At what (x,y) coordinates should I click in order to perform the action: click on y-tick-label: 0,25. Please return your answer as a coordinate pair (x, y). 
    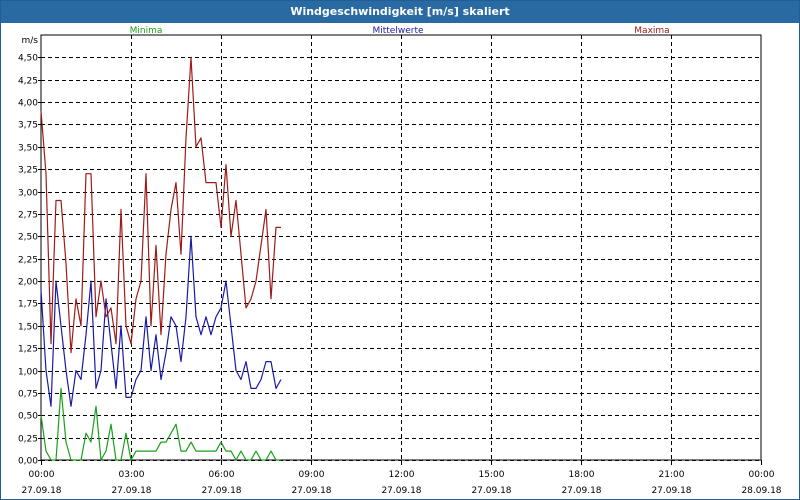
    Looking at the image, I should click on (28, 440).